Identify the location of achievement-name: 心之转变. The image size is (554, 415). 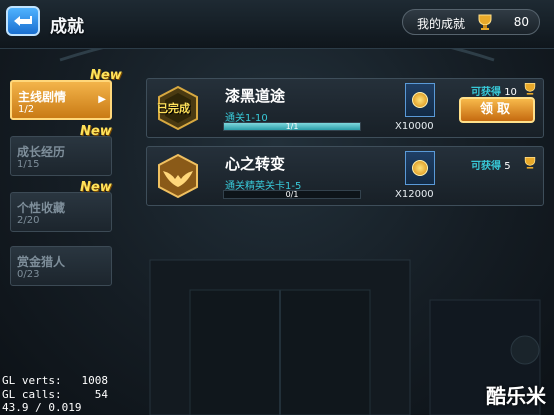
(255, 164).